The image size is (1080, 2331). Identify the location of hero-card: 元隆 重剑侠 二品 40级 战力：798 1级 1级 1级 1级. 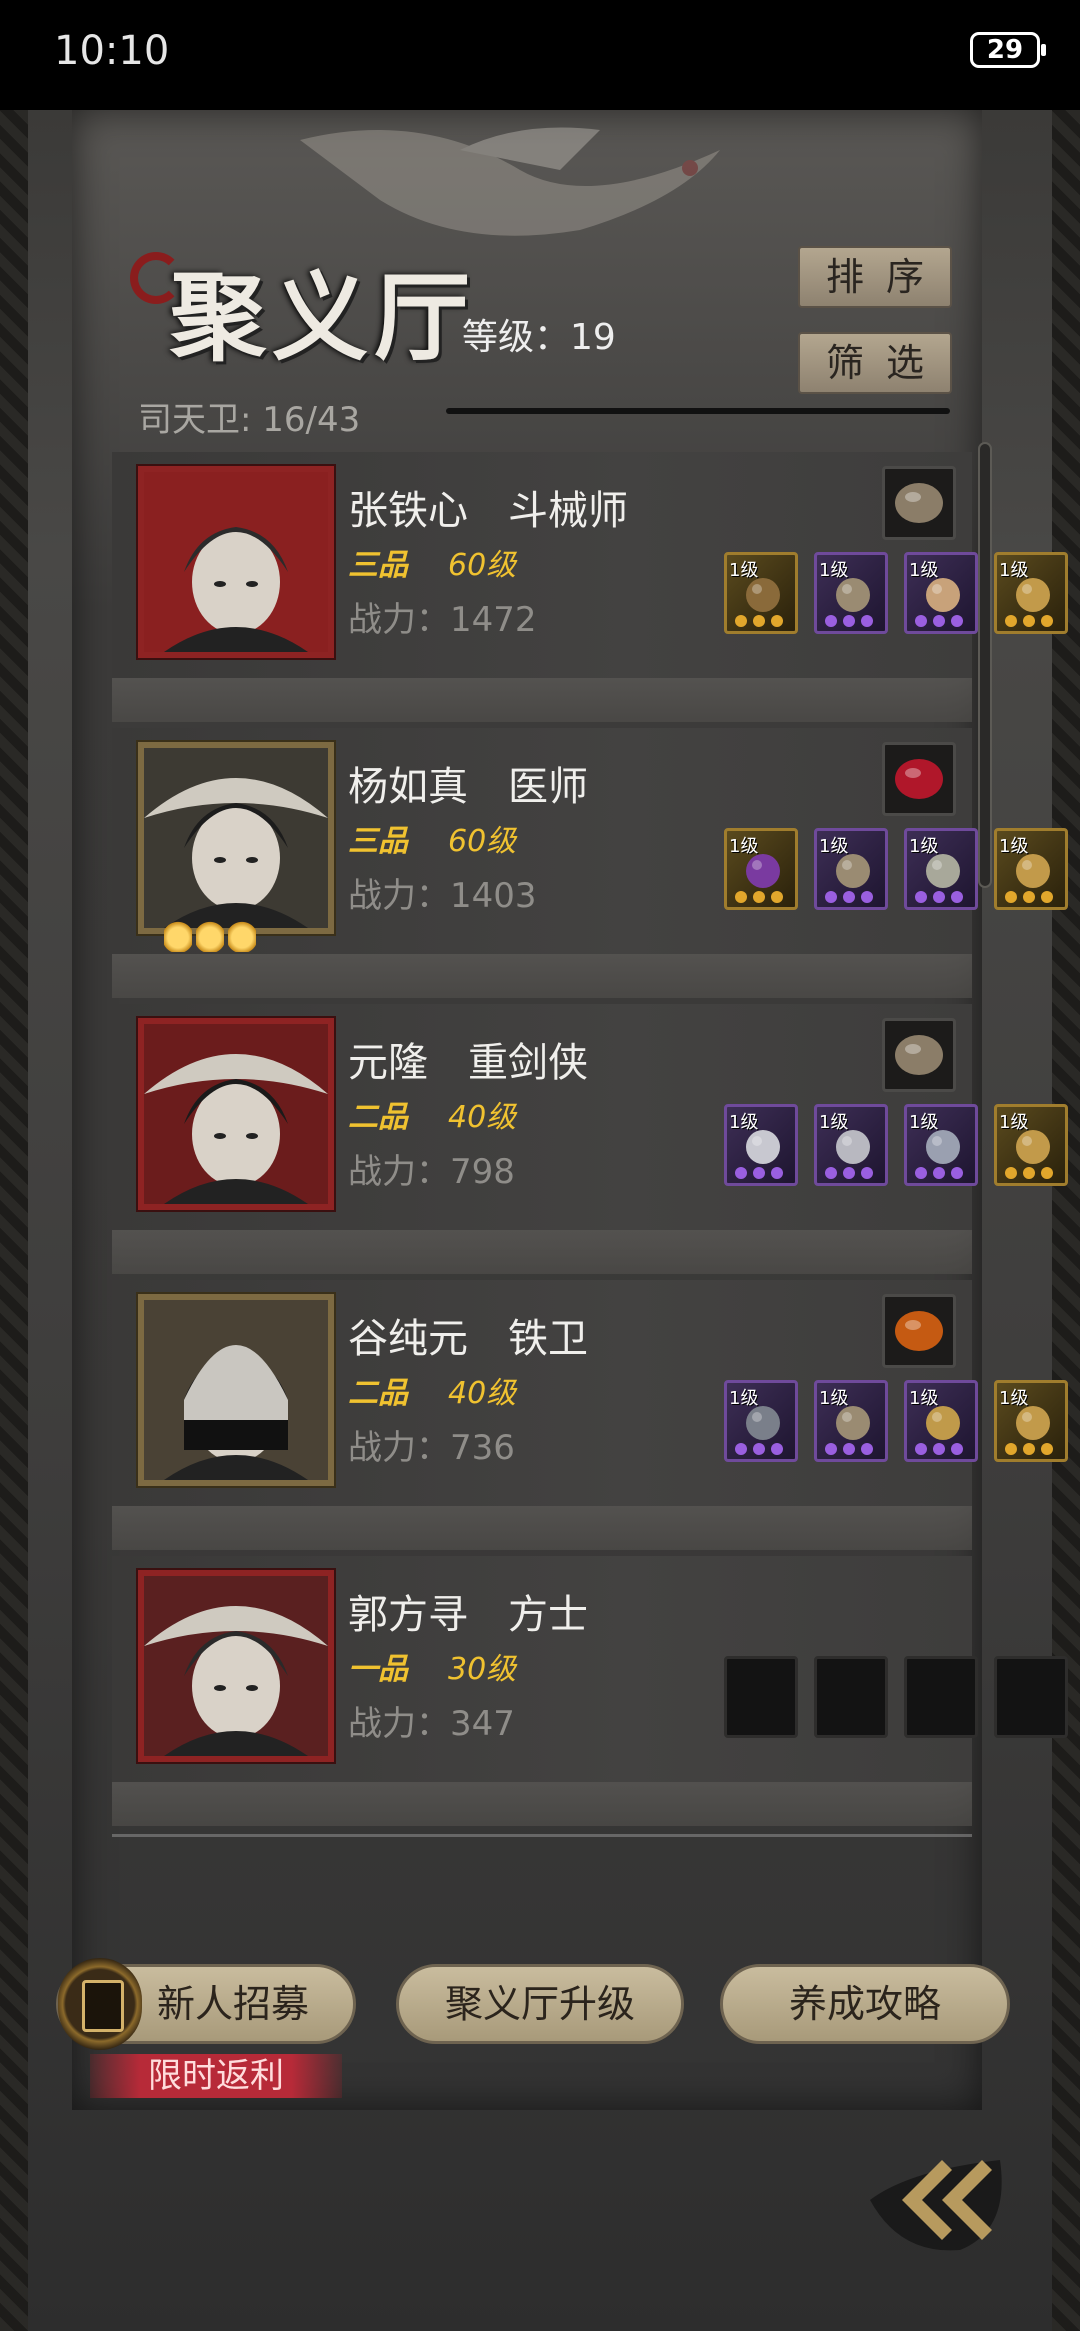
(590, 1117).